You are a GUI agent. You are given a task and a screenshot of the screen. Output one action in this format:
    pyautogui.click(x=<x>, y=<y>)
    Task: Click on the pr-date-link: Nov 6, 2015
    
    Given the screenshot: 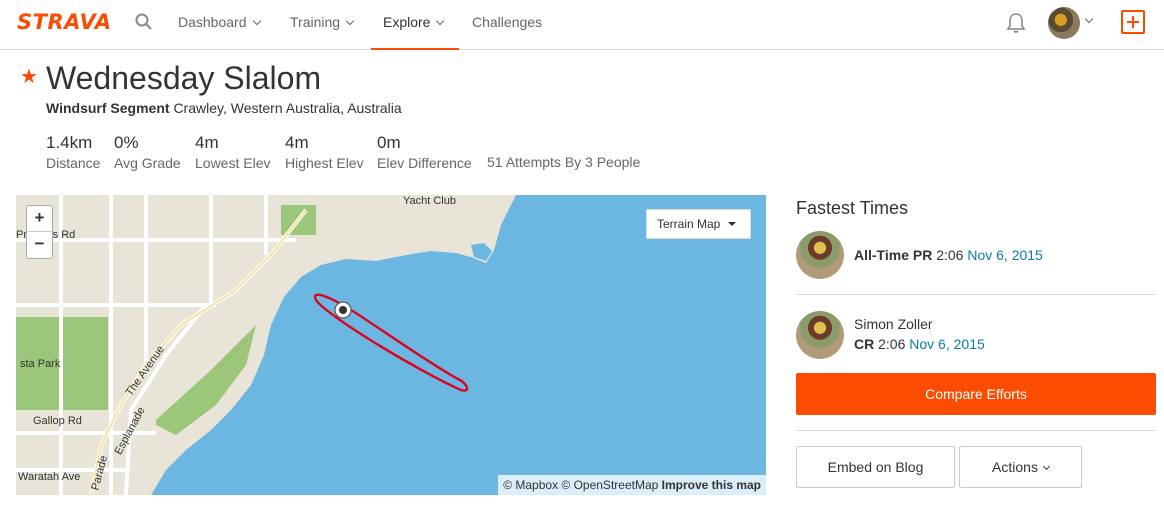 What is the action you would take?
    pyautogui.click(x=1005, y=255)
    